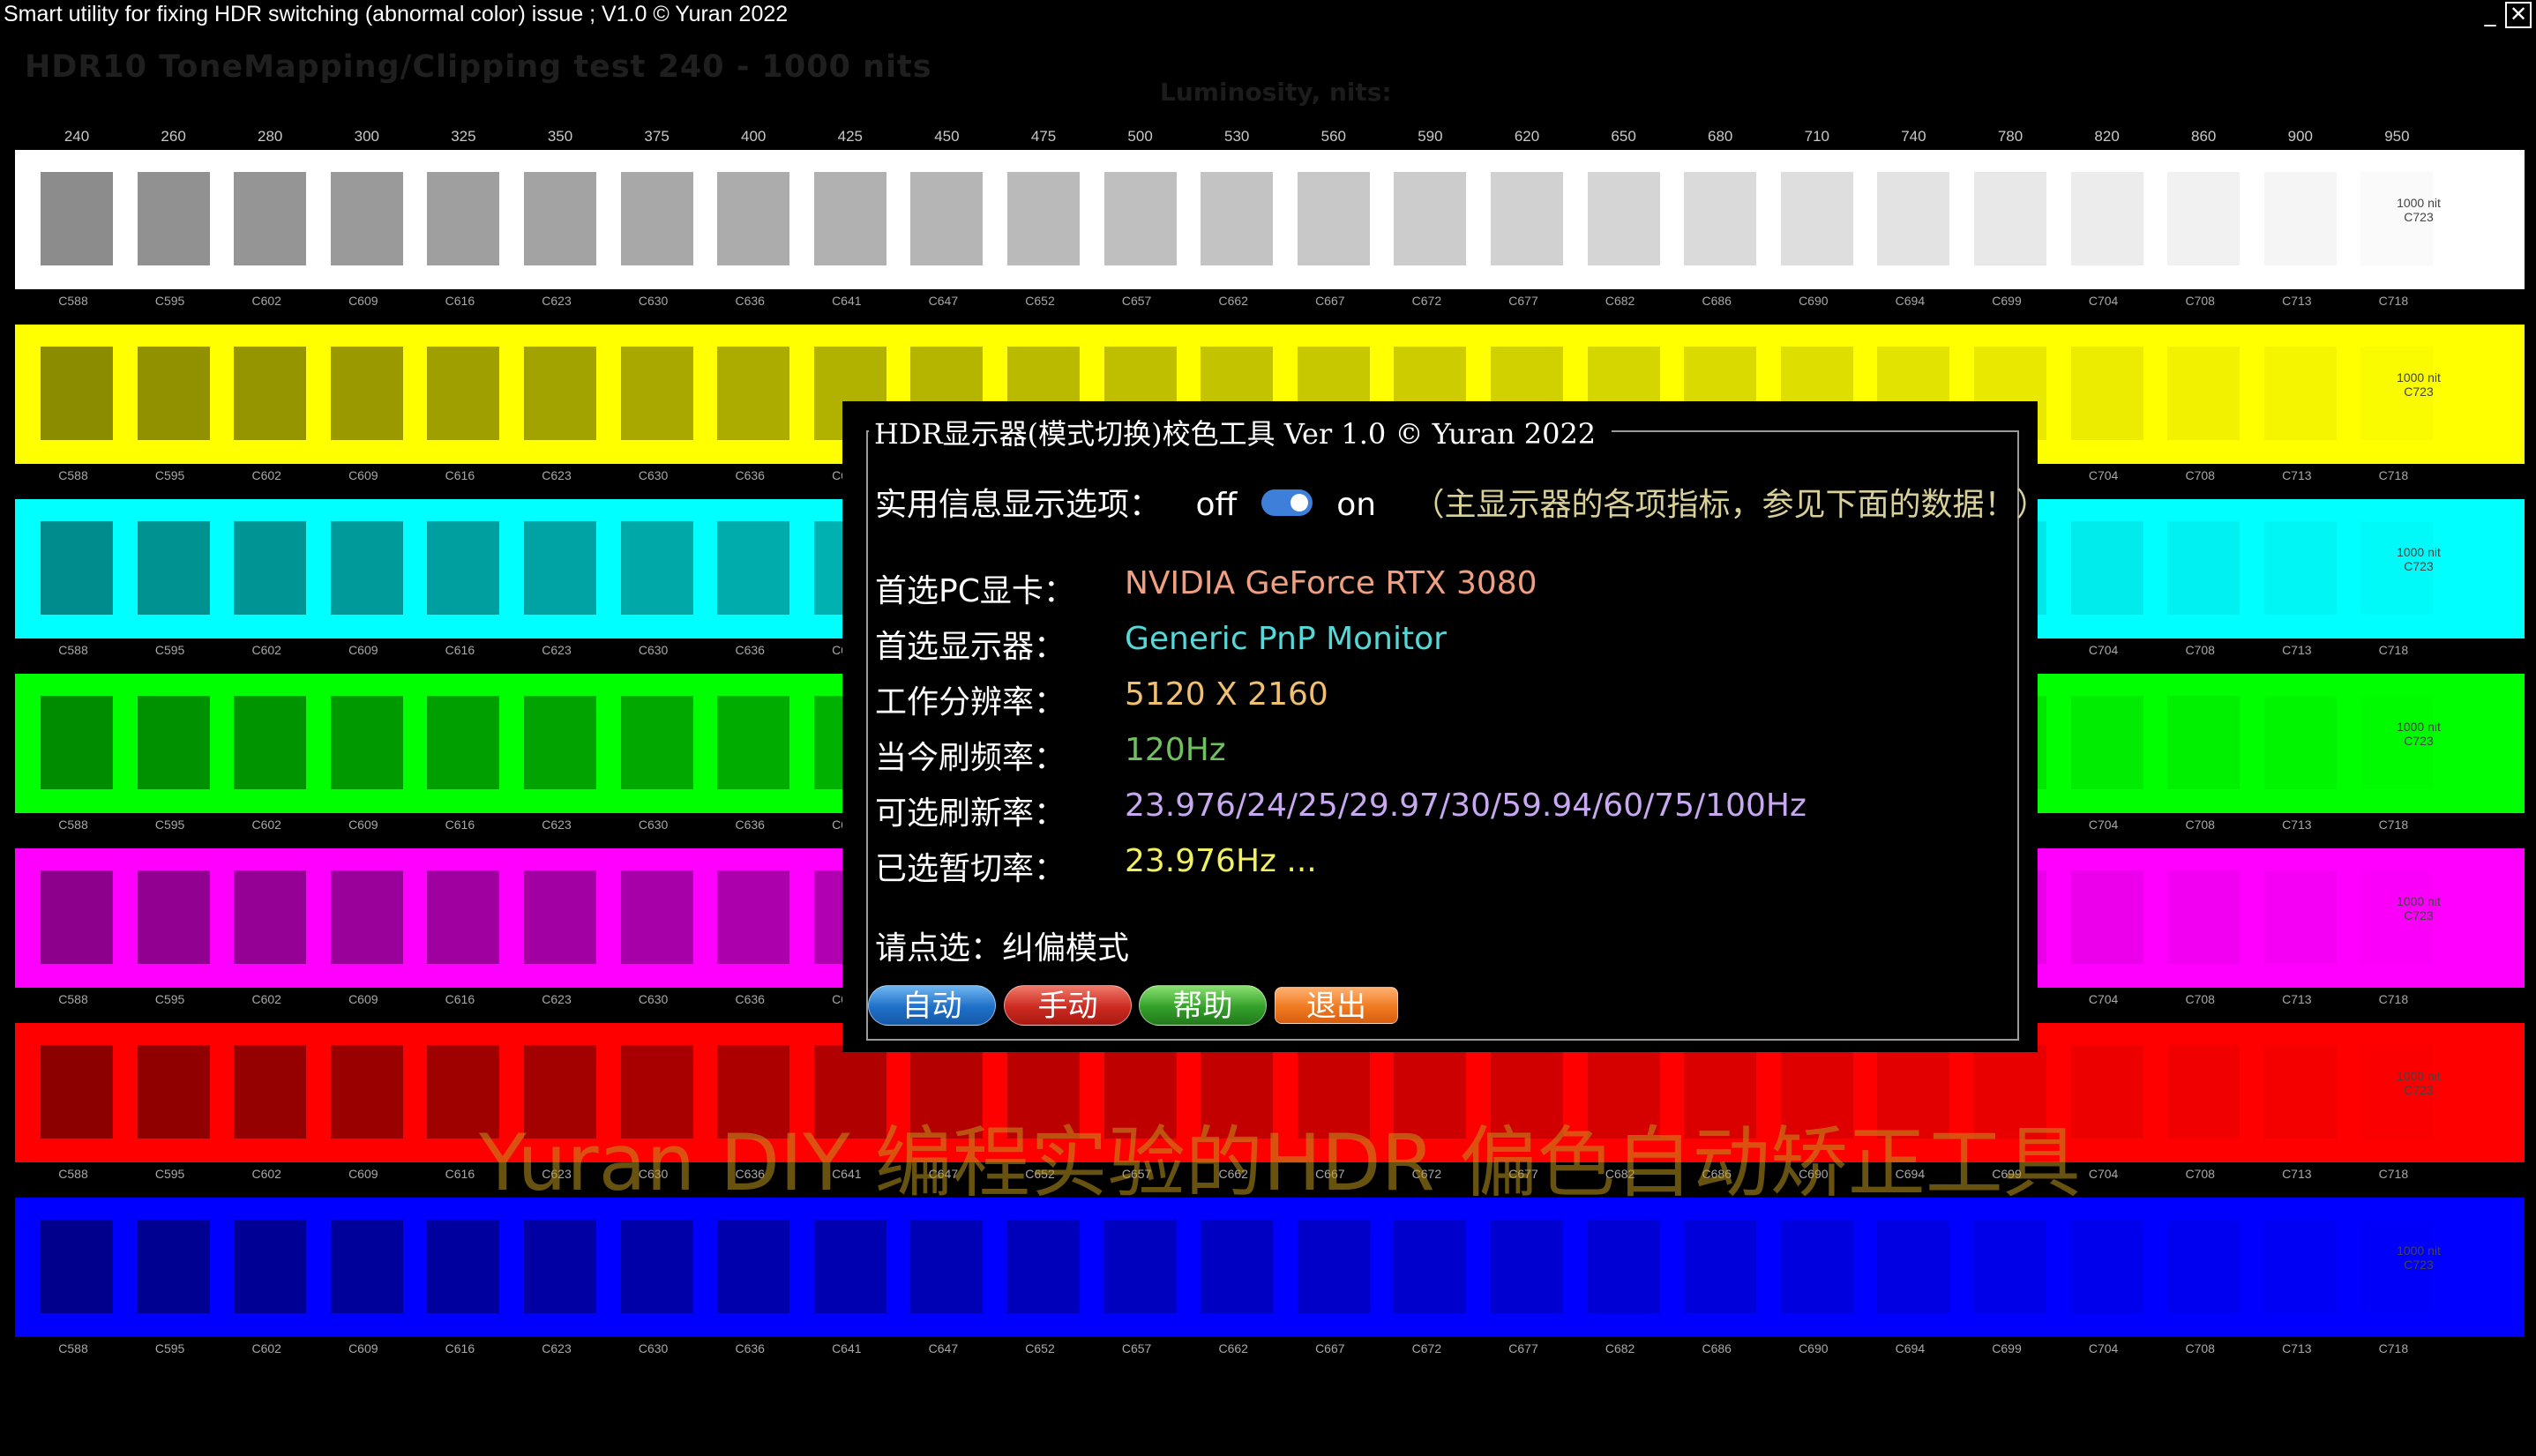 This screenshot has width=2536, height=1456. Describe the element at coordinates (1814, 301) in the screenshot. I see `code-label: C690` at that location.